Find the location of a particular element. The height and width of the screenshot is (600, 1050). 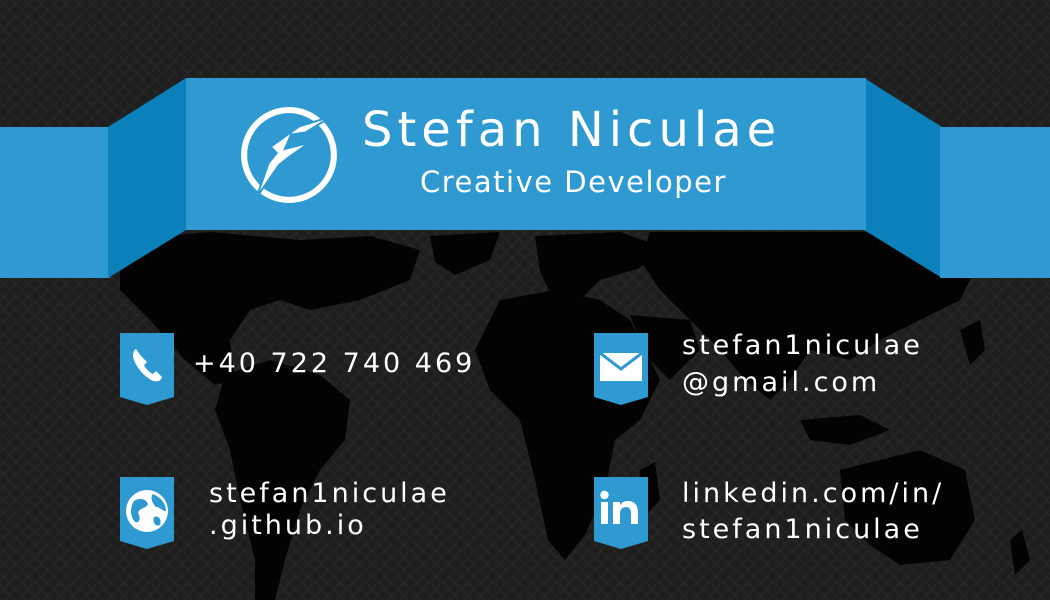

map-new-zealand is located at coordinates (1020, 552).